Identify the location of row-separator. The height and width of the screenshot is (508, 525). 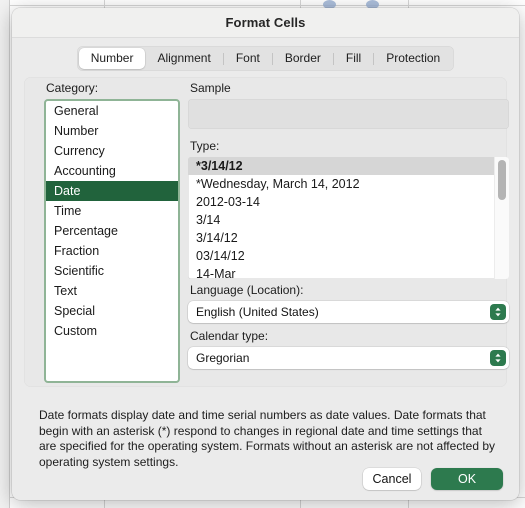
(262, 5).